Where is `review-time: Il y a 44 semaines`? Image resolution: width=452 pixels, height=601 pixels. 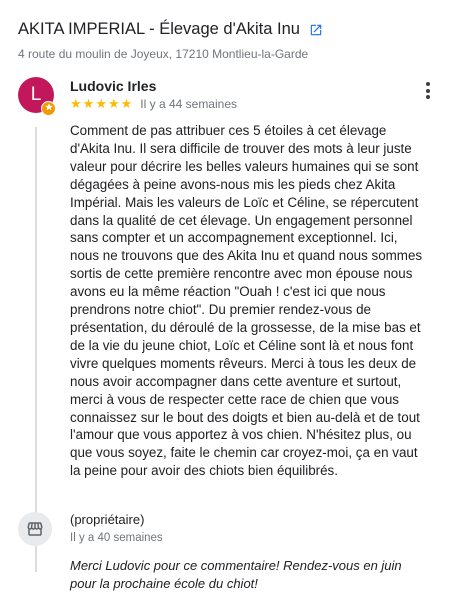
review-time: Il y a 44 semaines is located at coordinates (188, 104).